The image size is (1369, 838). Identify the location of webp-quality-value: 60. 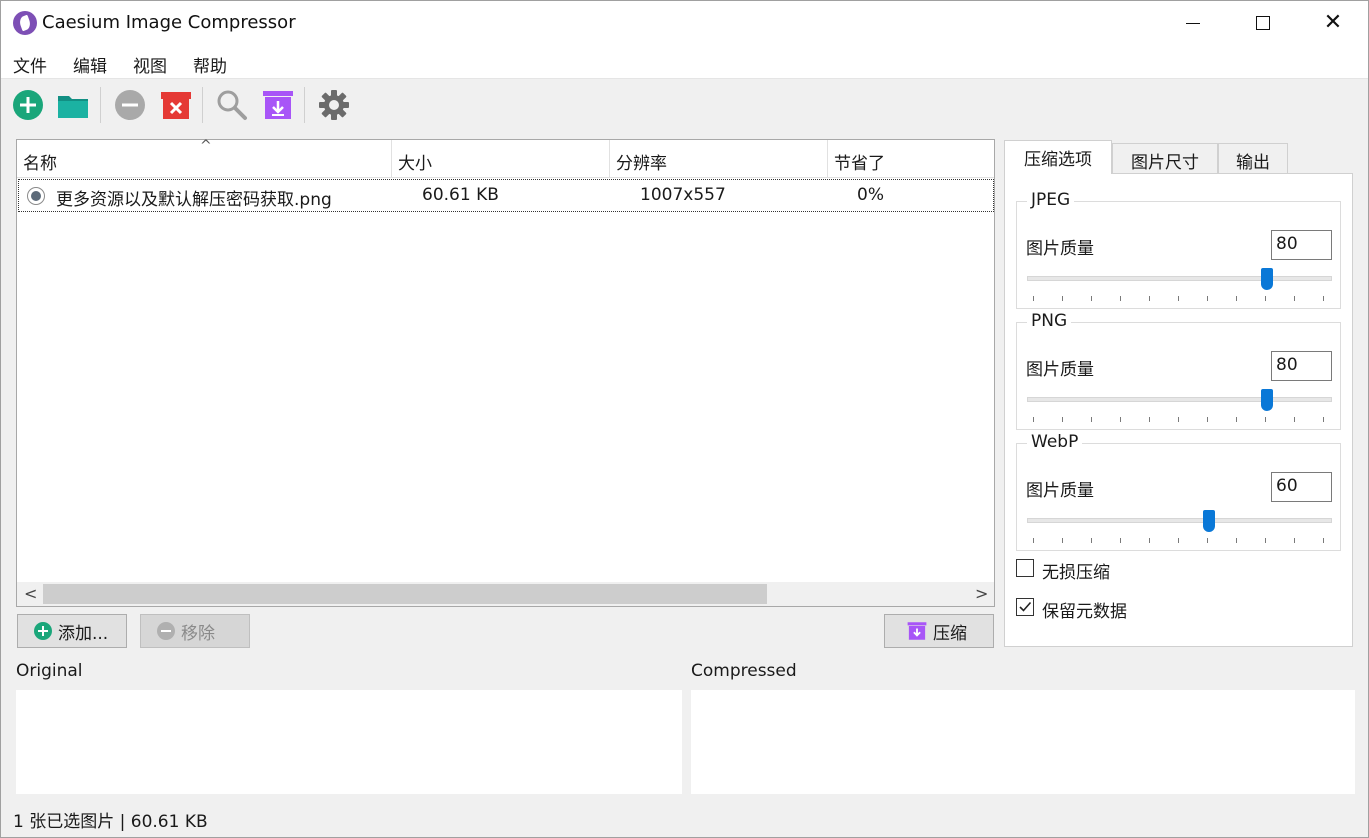
(1287, 486).